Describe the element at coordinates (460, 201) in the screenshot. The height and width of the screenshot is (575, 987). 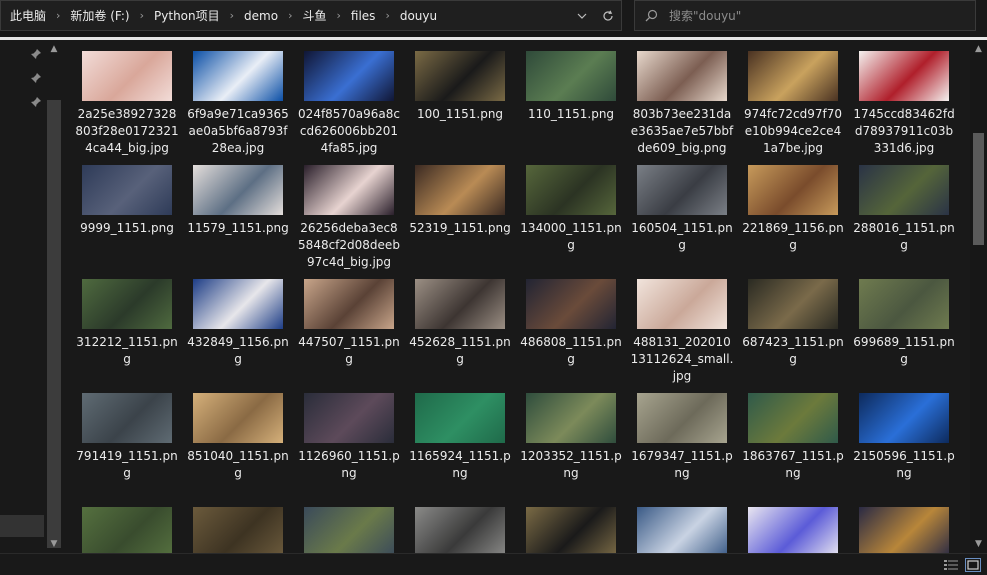
I see `file-item: 52319_1151.png` at that location.